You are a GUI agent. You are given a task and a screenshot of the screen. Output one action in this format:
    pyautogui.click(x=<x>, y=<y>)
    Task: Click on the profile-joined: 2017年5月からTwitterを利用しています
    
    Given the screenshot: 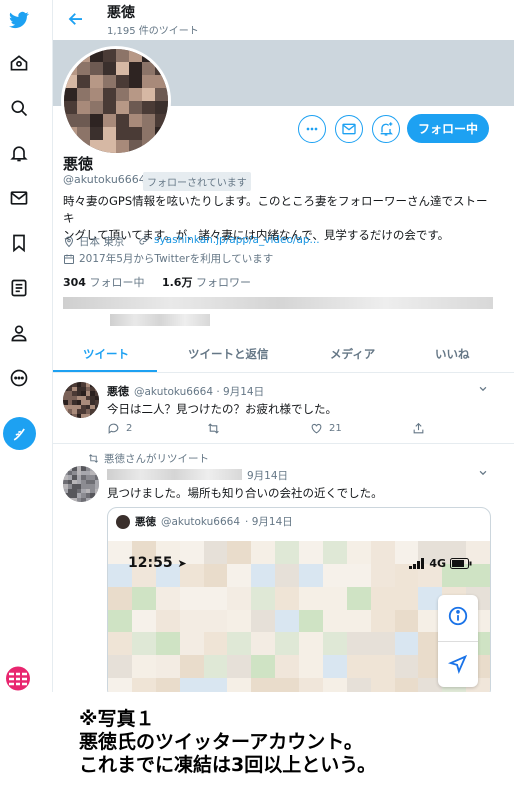 What is the action you would take?
    pyautogui.click(x=168, y=258)
    